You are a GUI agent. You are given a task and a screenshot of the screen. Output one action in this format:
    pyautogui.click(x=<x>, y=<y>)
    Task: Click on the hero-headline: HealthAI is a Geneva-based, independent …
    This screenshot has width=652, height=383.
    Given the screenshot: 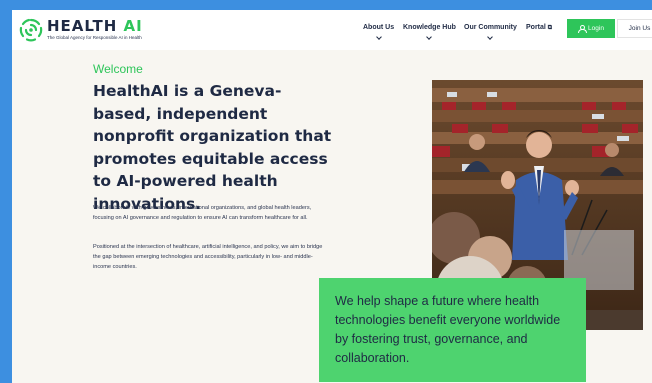 What is the action you would take?
    pyautogui.click(x=212, y=147)
    